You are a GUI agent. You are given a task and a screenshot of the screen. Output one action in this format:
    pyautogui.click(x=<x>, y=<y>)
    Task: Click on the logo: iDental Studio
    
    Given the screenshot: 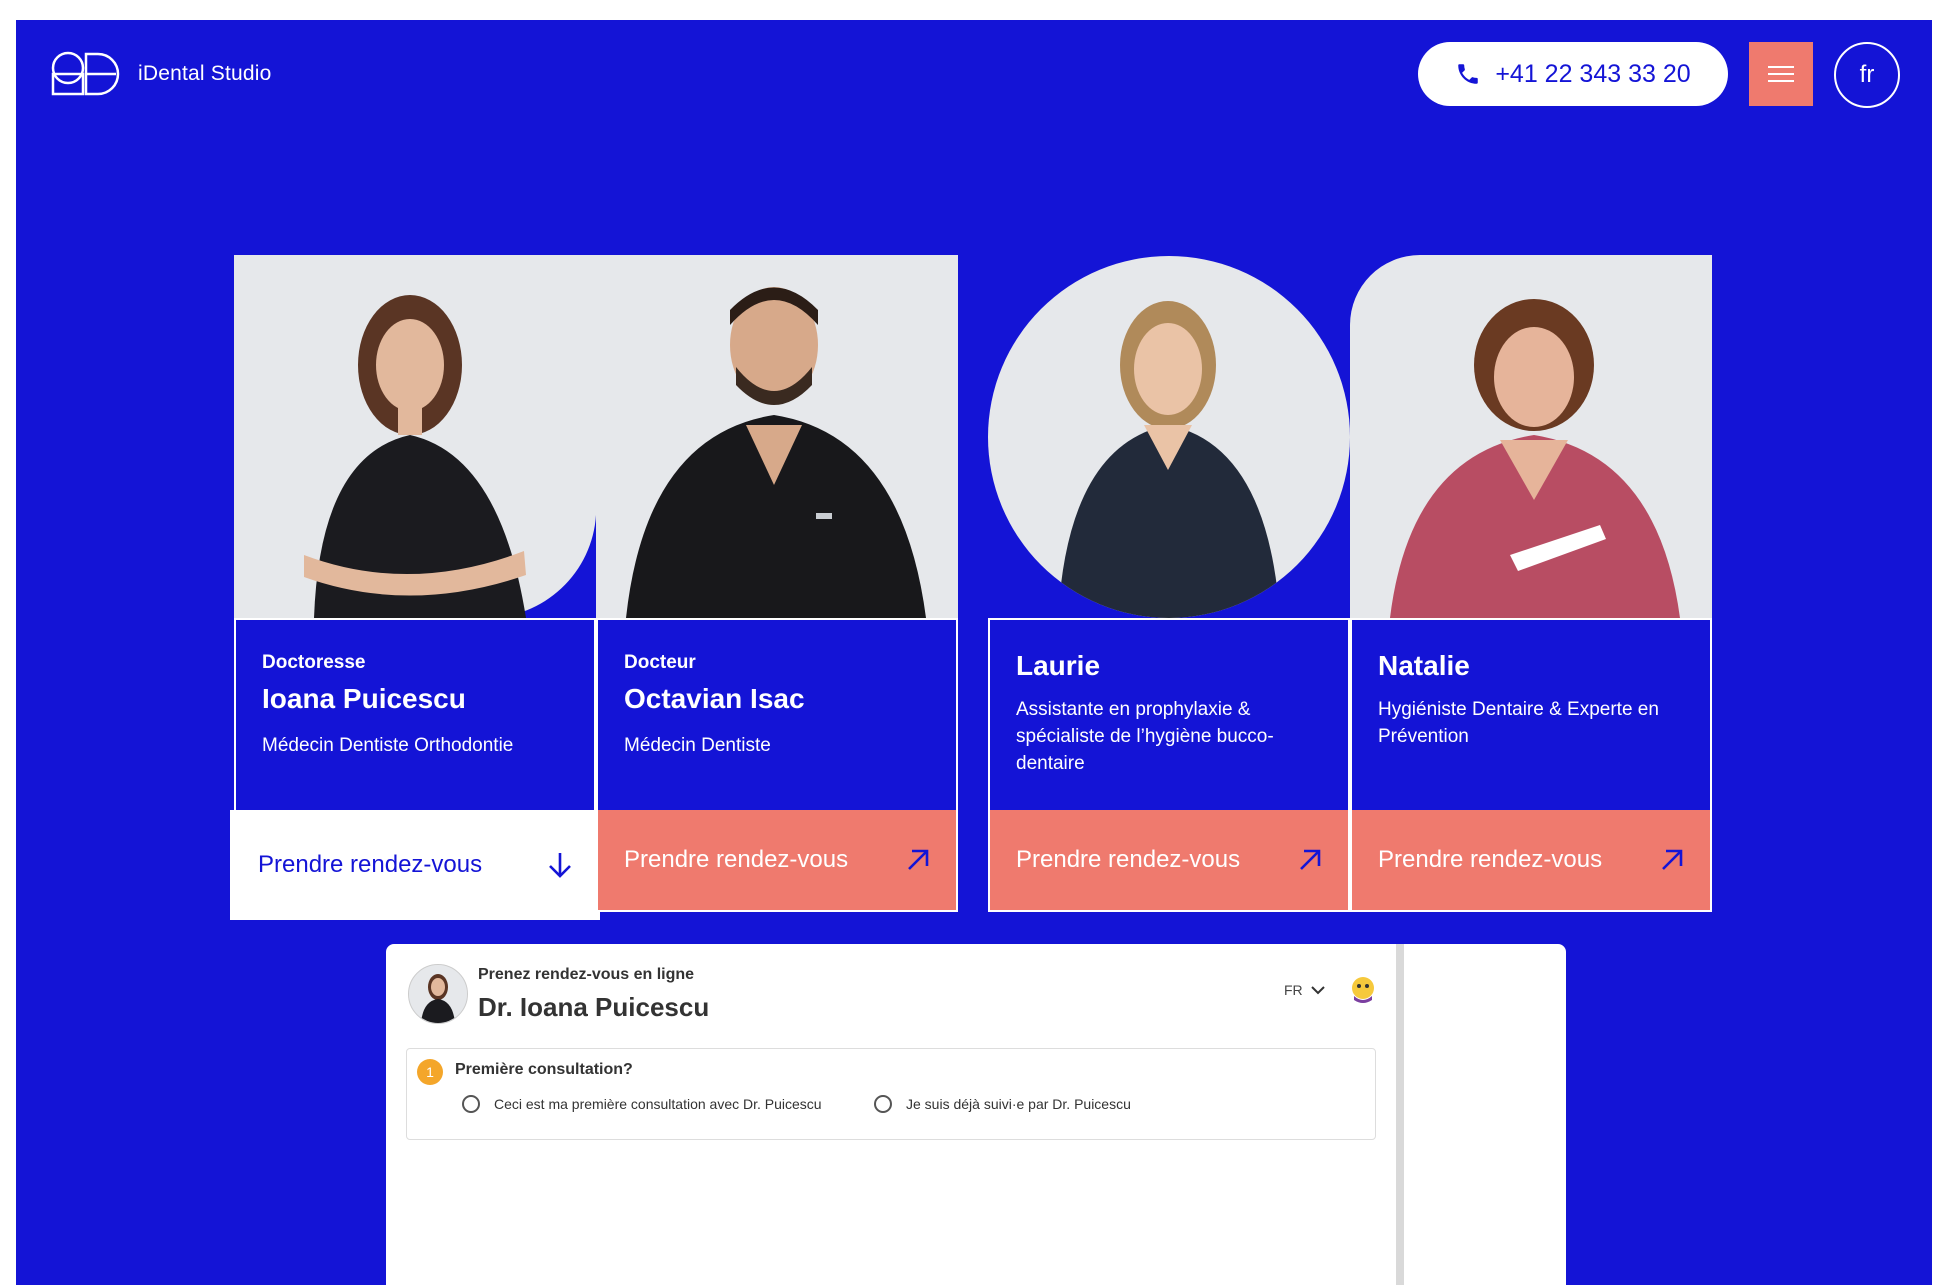 What is the action you would take?
    pyautogui.click(x=160, y=74)
    